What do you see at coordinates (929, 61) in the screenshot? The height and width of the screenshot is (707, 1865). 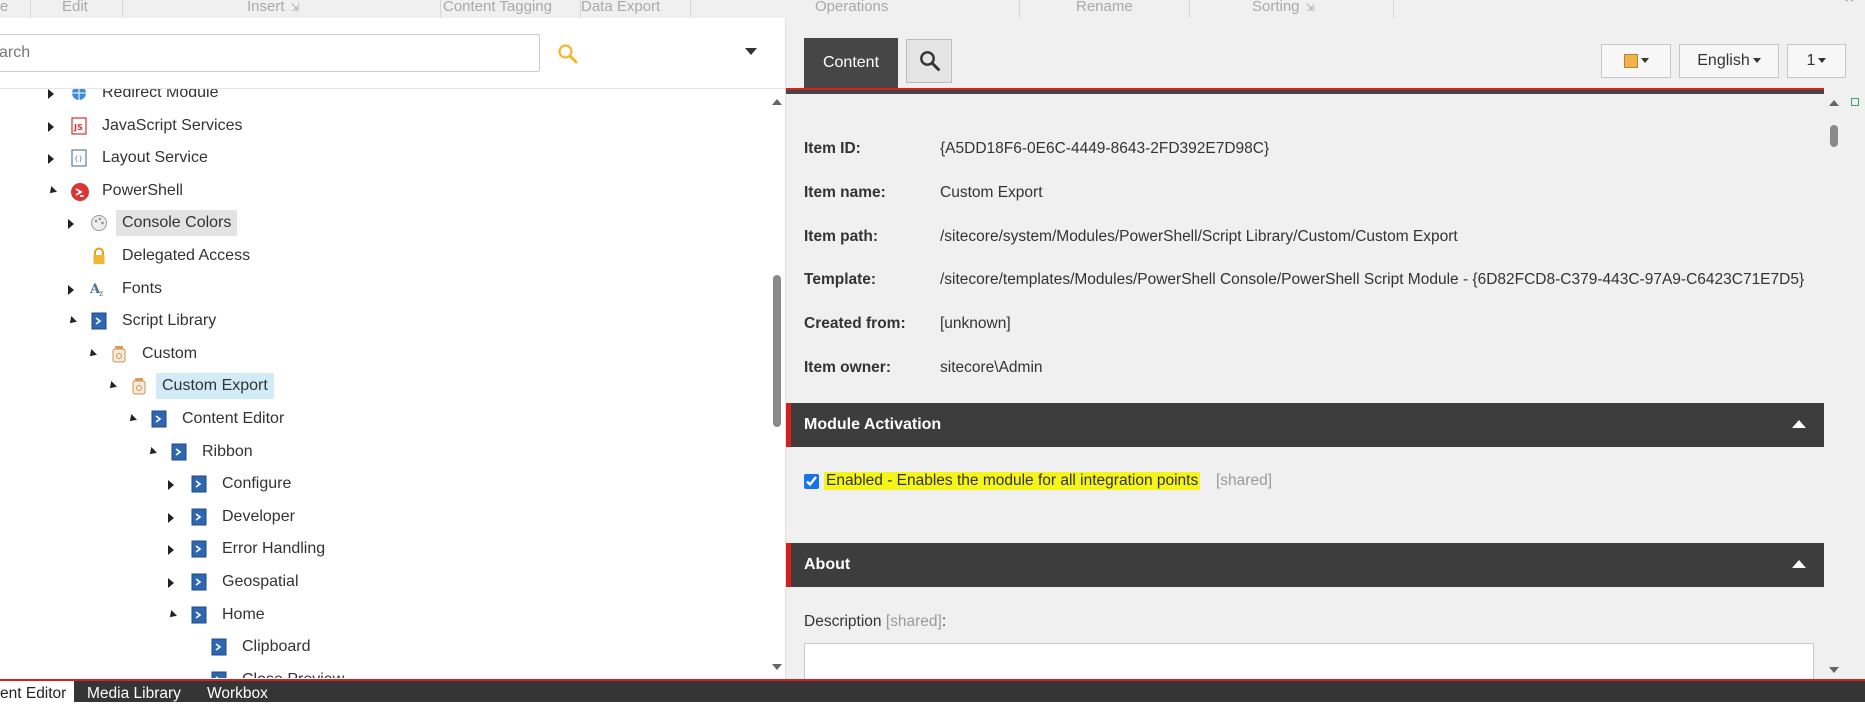 I see `editor-search-button` at bounding box center [929, 61].